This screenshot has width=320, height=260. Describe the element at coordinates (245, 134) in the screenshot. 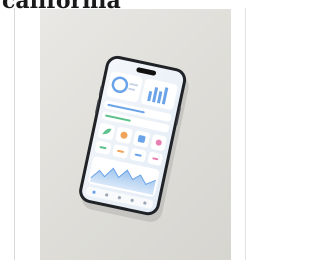

I see `right-divider` at that location.